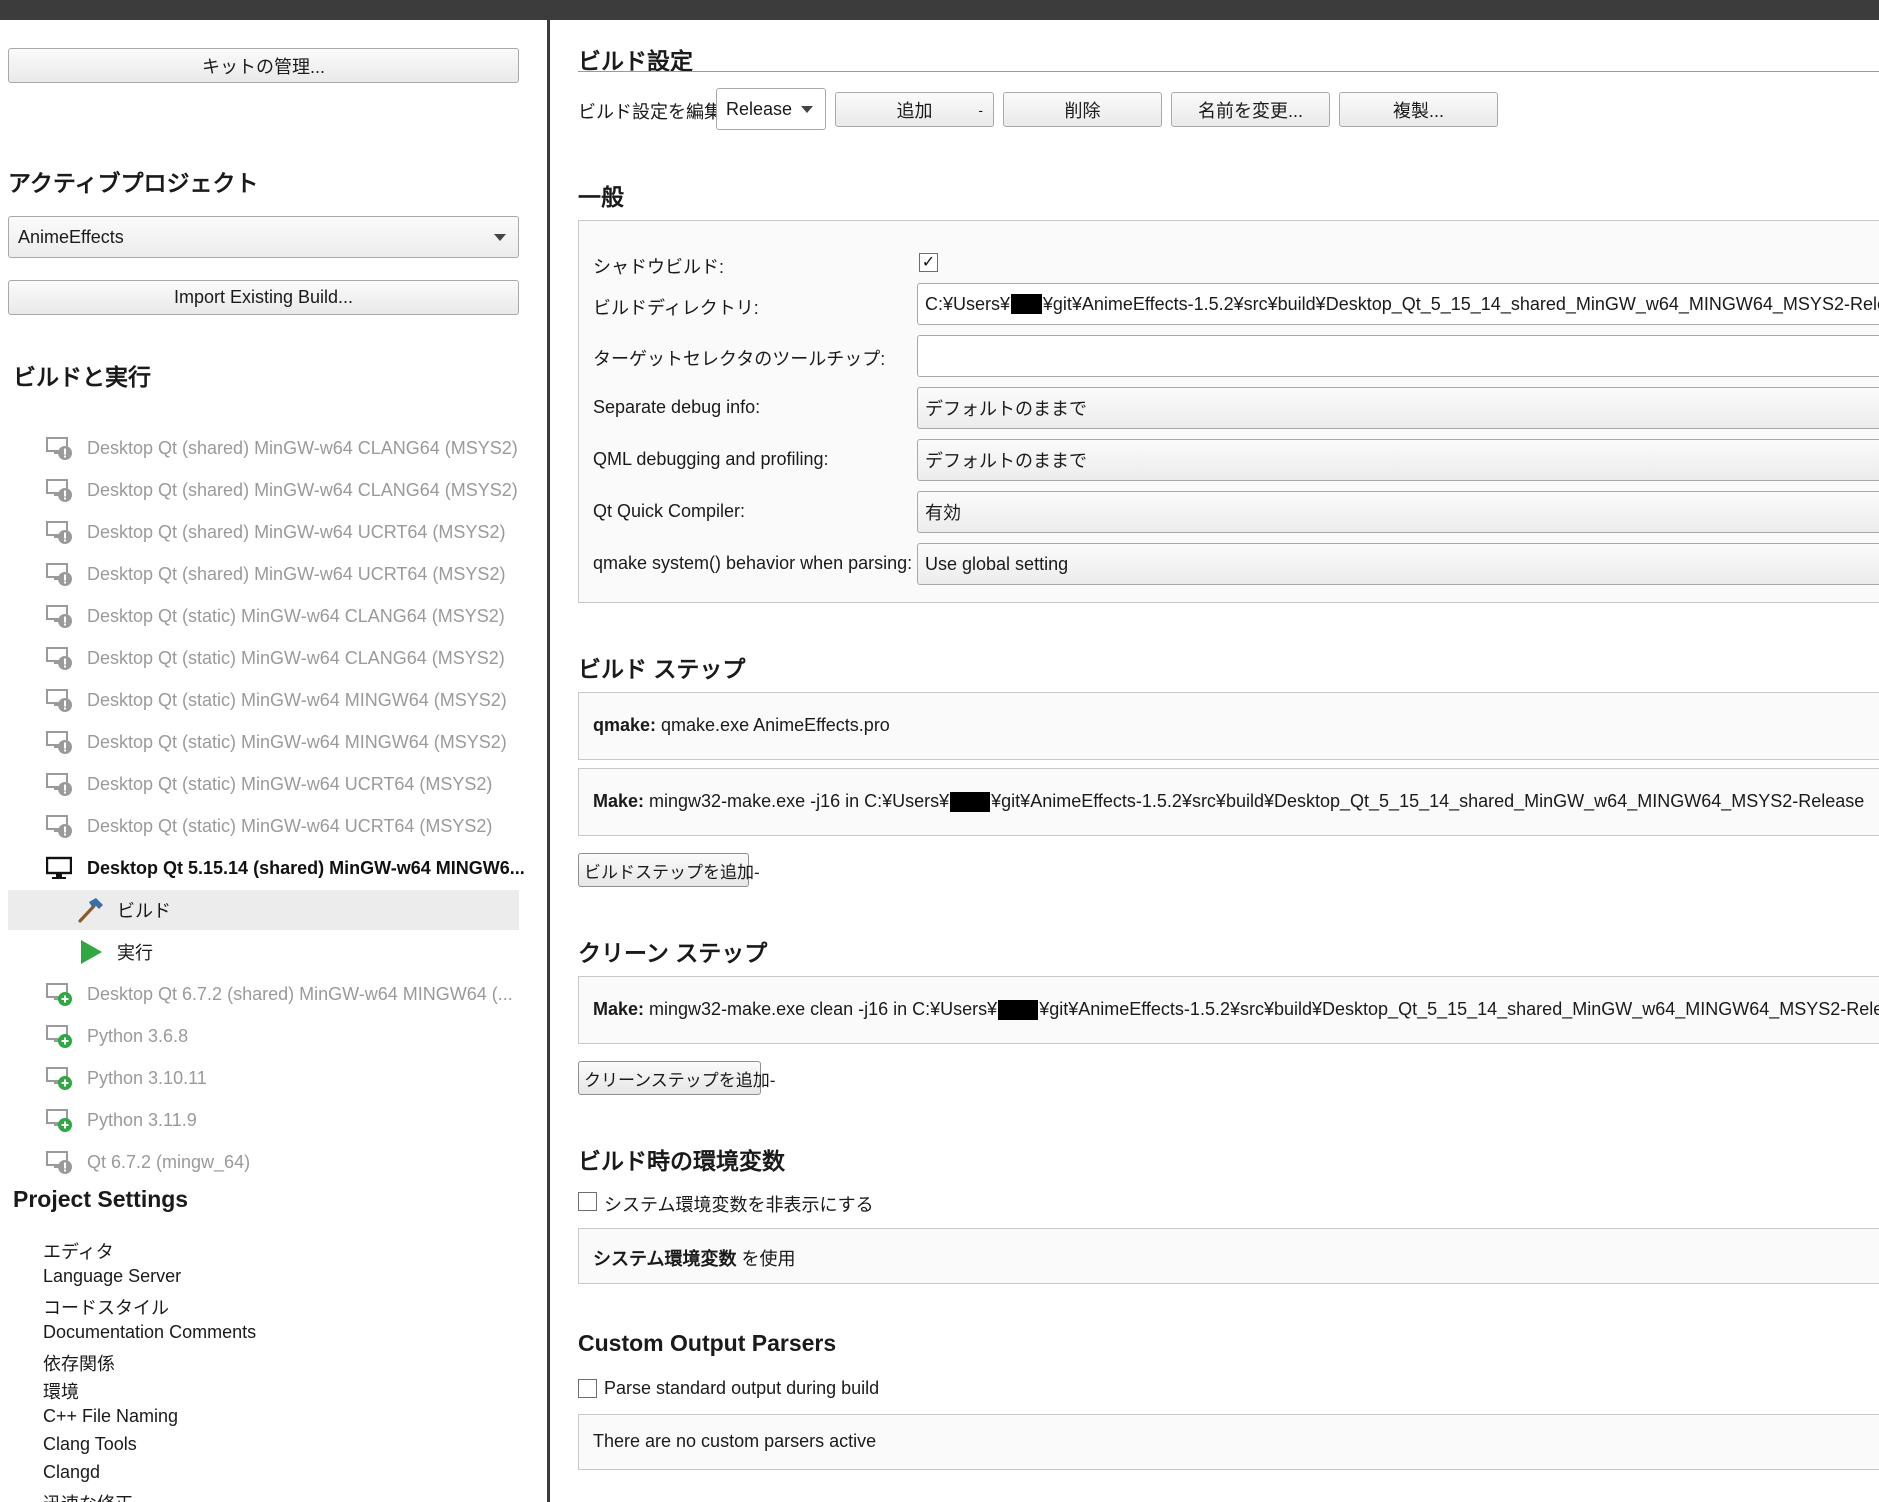  I want to click on active-project-combo: AnimeEffects, so click(263, 237).